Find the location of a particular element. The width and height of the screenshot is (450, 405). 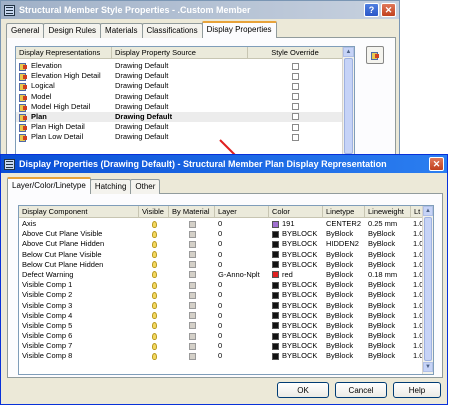

representation-row: Model High Detail Drawing Default is located at coordinates (185, 107).